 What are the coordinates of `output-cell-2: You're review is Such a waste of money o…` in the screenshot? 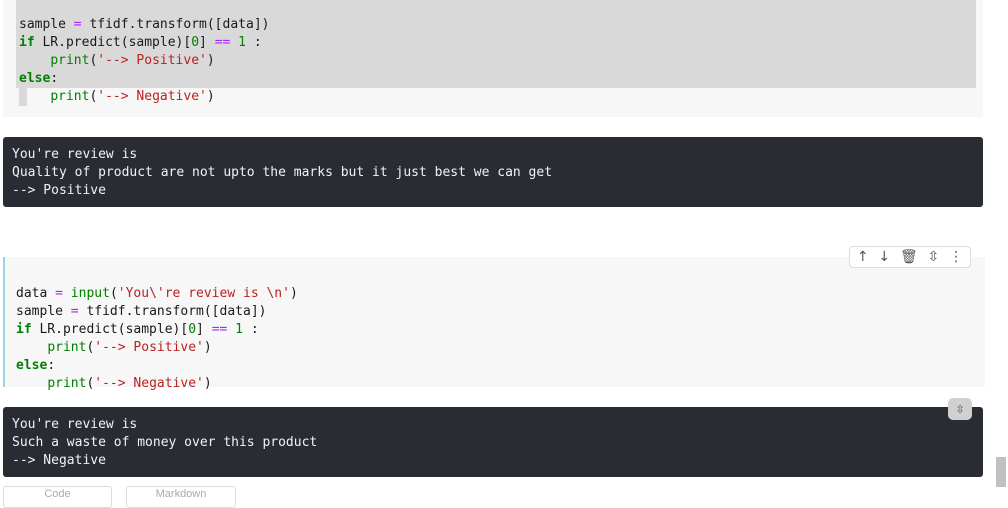 It's located at (493, 442).